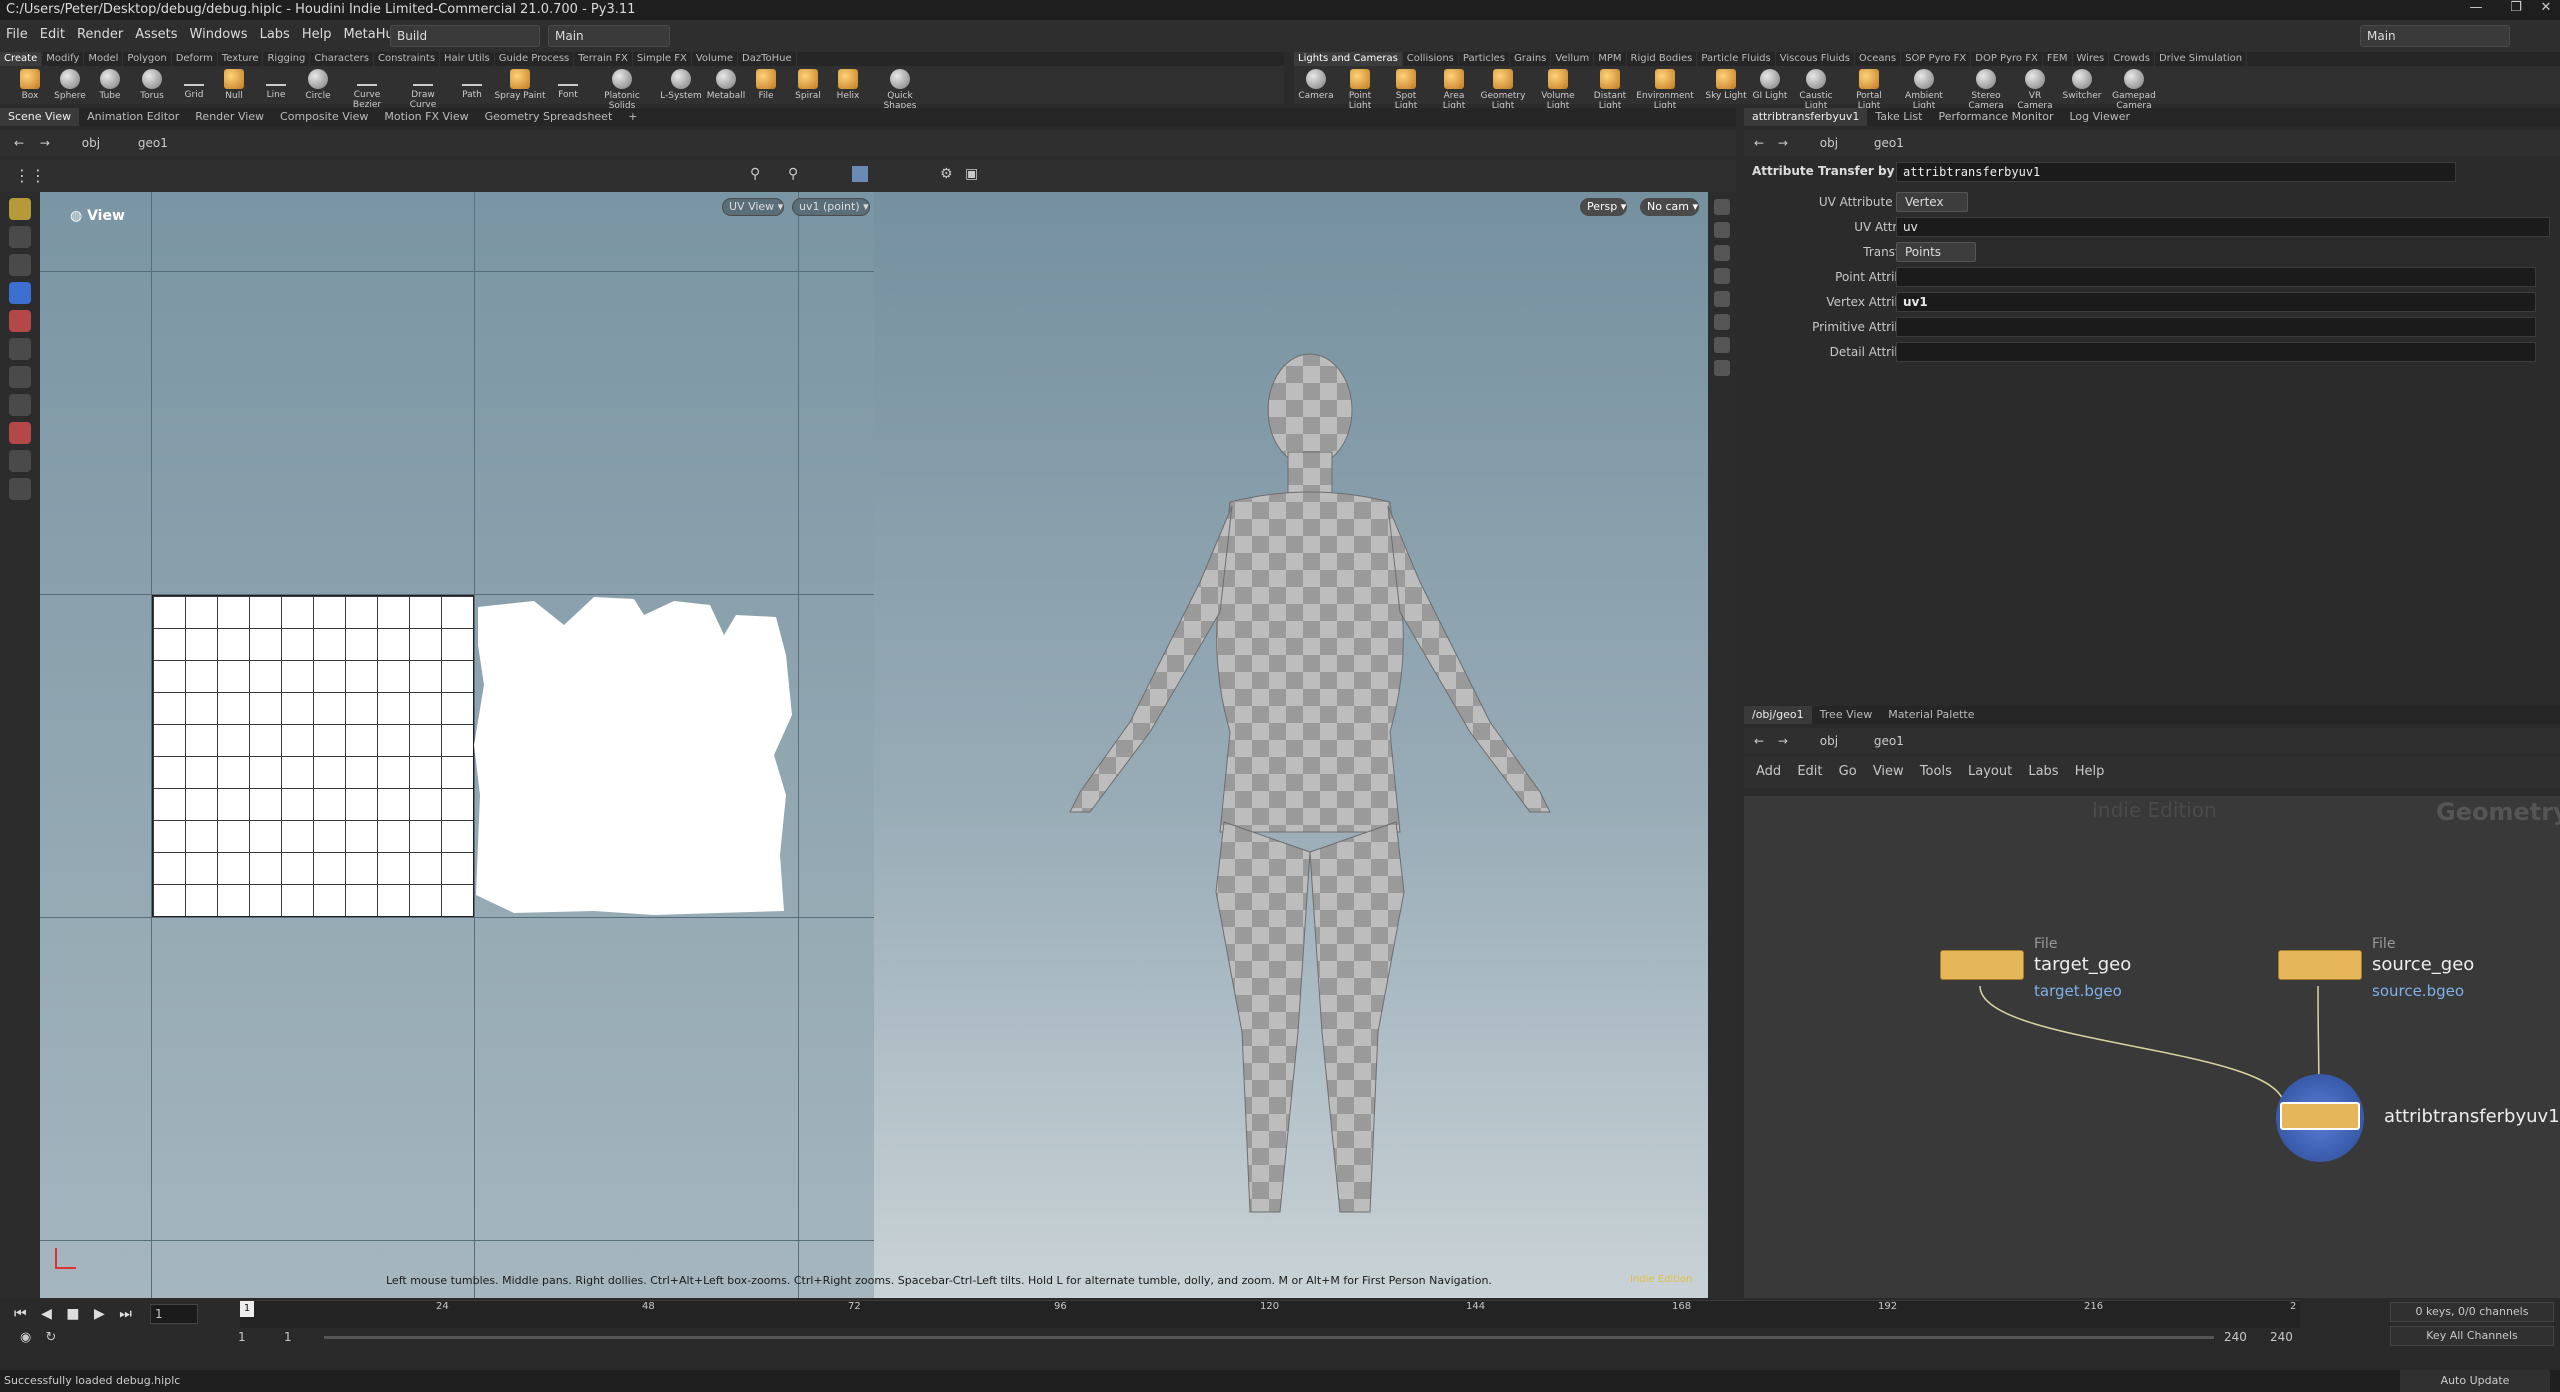 This screenshot has height=1392, width=2560. What do you see at coordinates (1269, 1337) in the screenshot?
I see `range-slider` at bounding box center [1269, 1337].